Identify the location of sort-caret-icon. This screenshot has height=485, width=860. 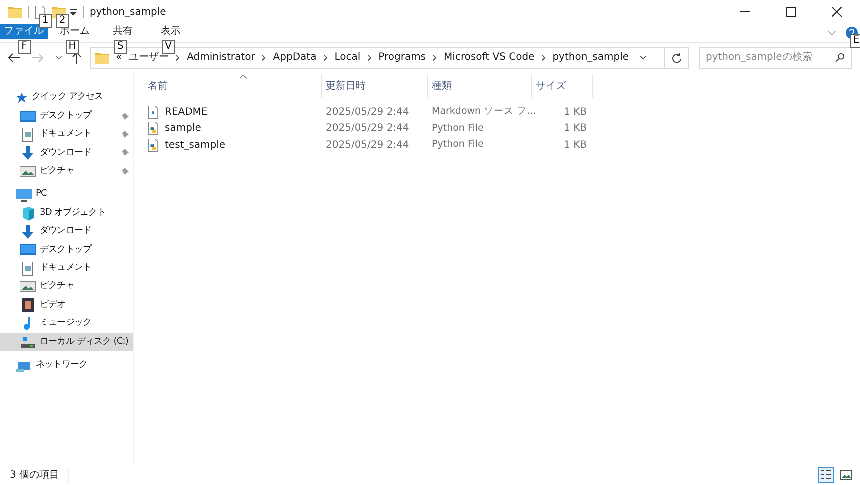
(243, 77).